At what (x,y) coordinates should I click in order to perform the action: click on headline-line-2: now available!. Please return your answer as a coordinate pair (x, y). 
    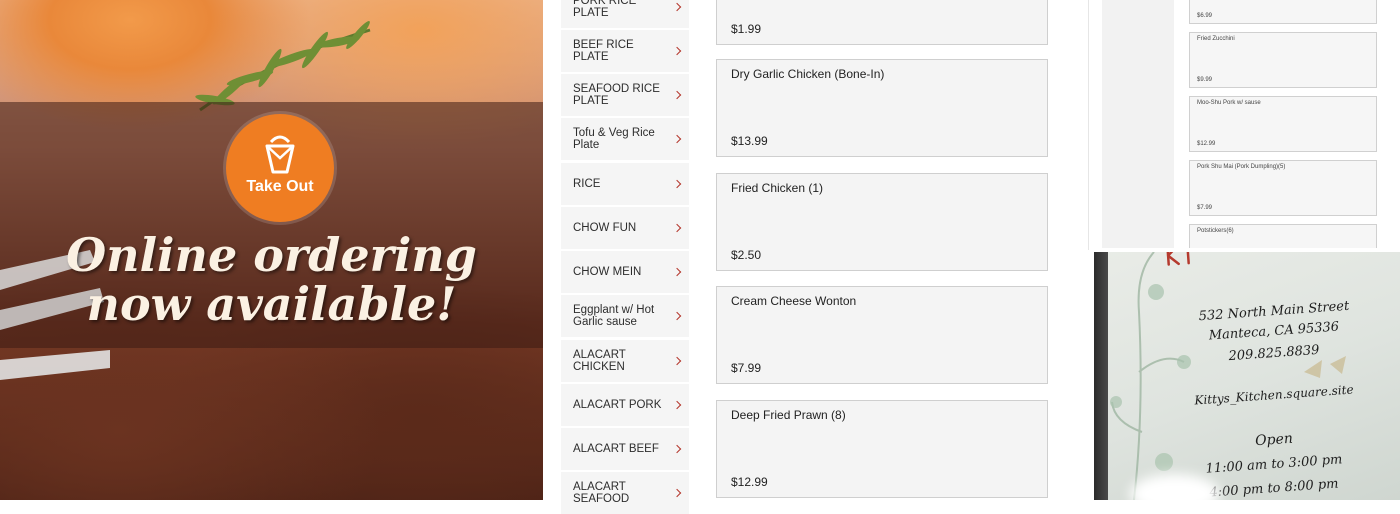
    Looking at the image, I should click on (271, 304).